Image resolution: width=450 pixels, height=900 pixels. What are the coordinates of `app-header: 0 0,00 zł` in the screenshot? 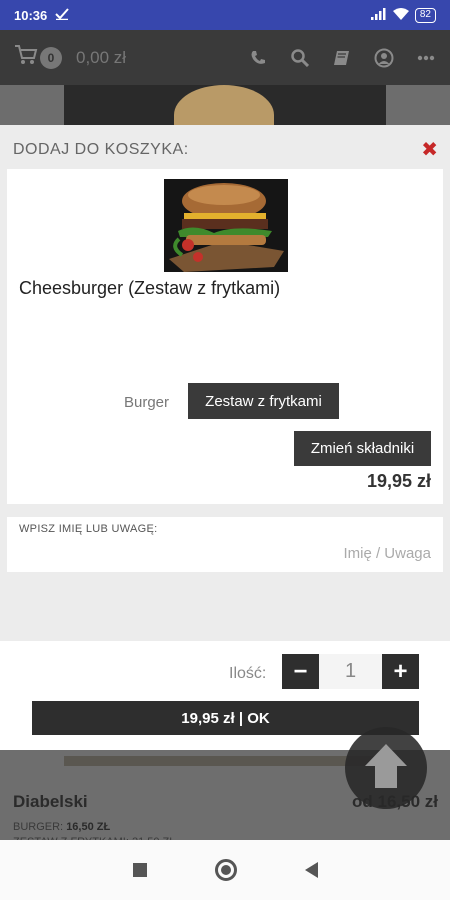 It's located at (225, 57).